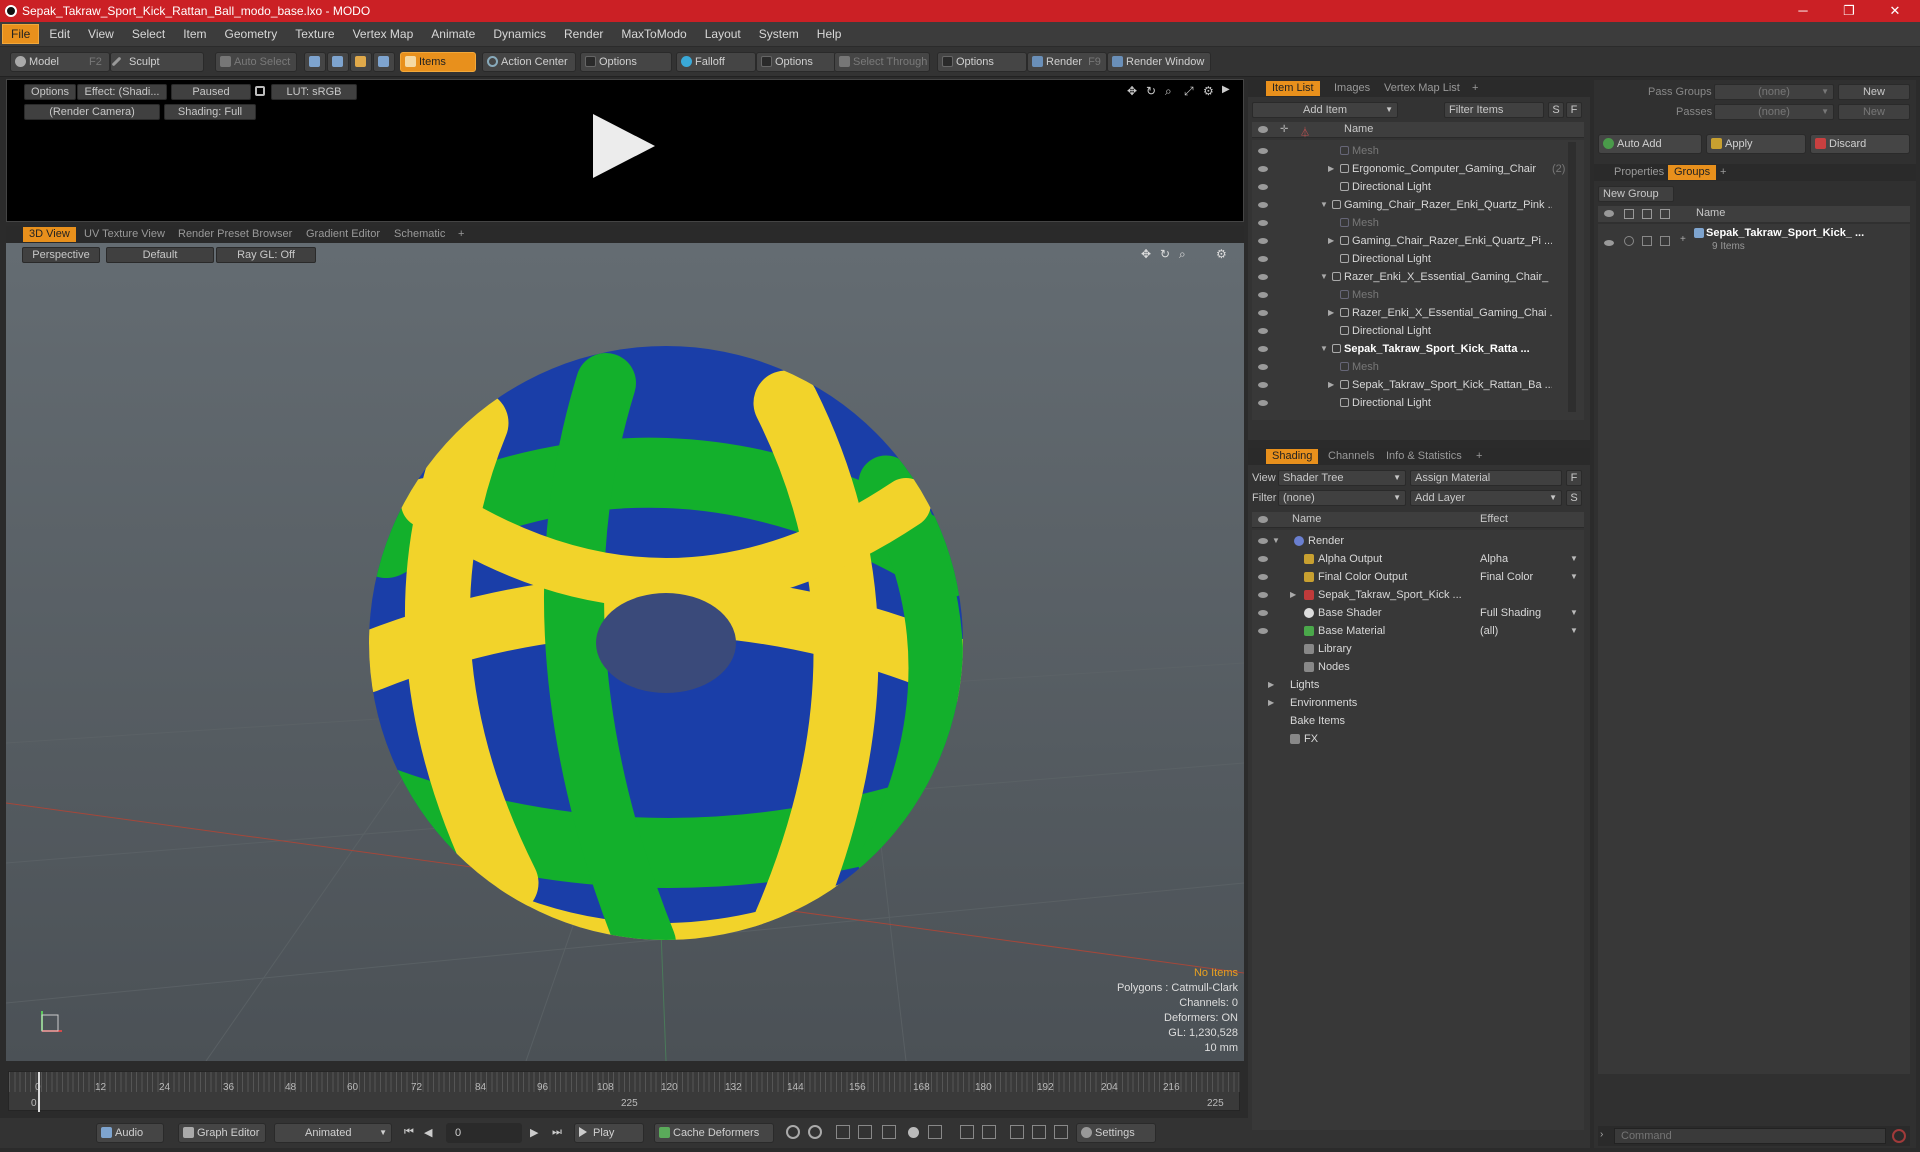 The height and width of the screenshot is (1152, 1920). I want to click on item-list-scrollbar, so click(1572, 277).